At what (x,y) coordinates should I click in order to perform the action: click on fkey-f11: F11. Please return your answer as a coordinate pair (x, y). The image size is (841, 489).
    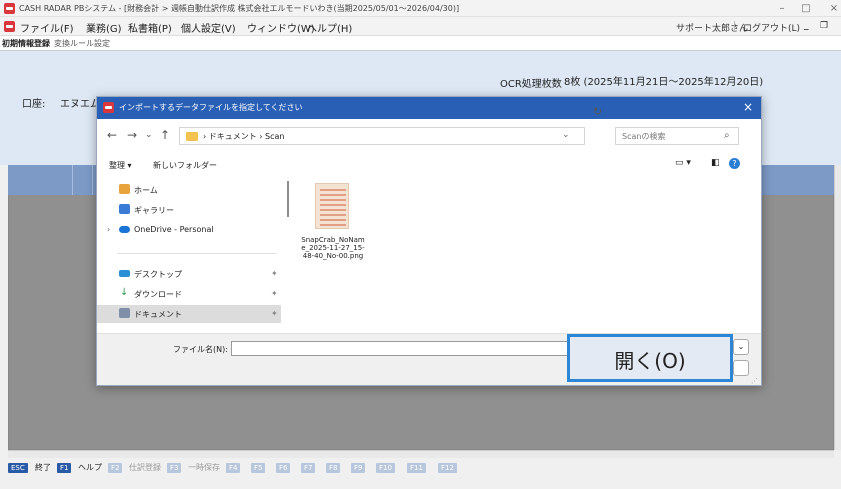
    Looking at the image, I should click on (416, 468).